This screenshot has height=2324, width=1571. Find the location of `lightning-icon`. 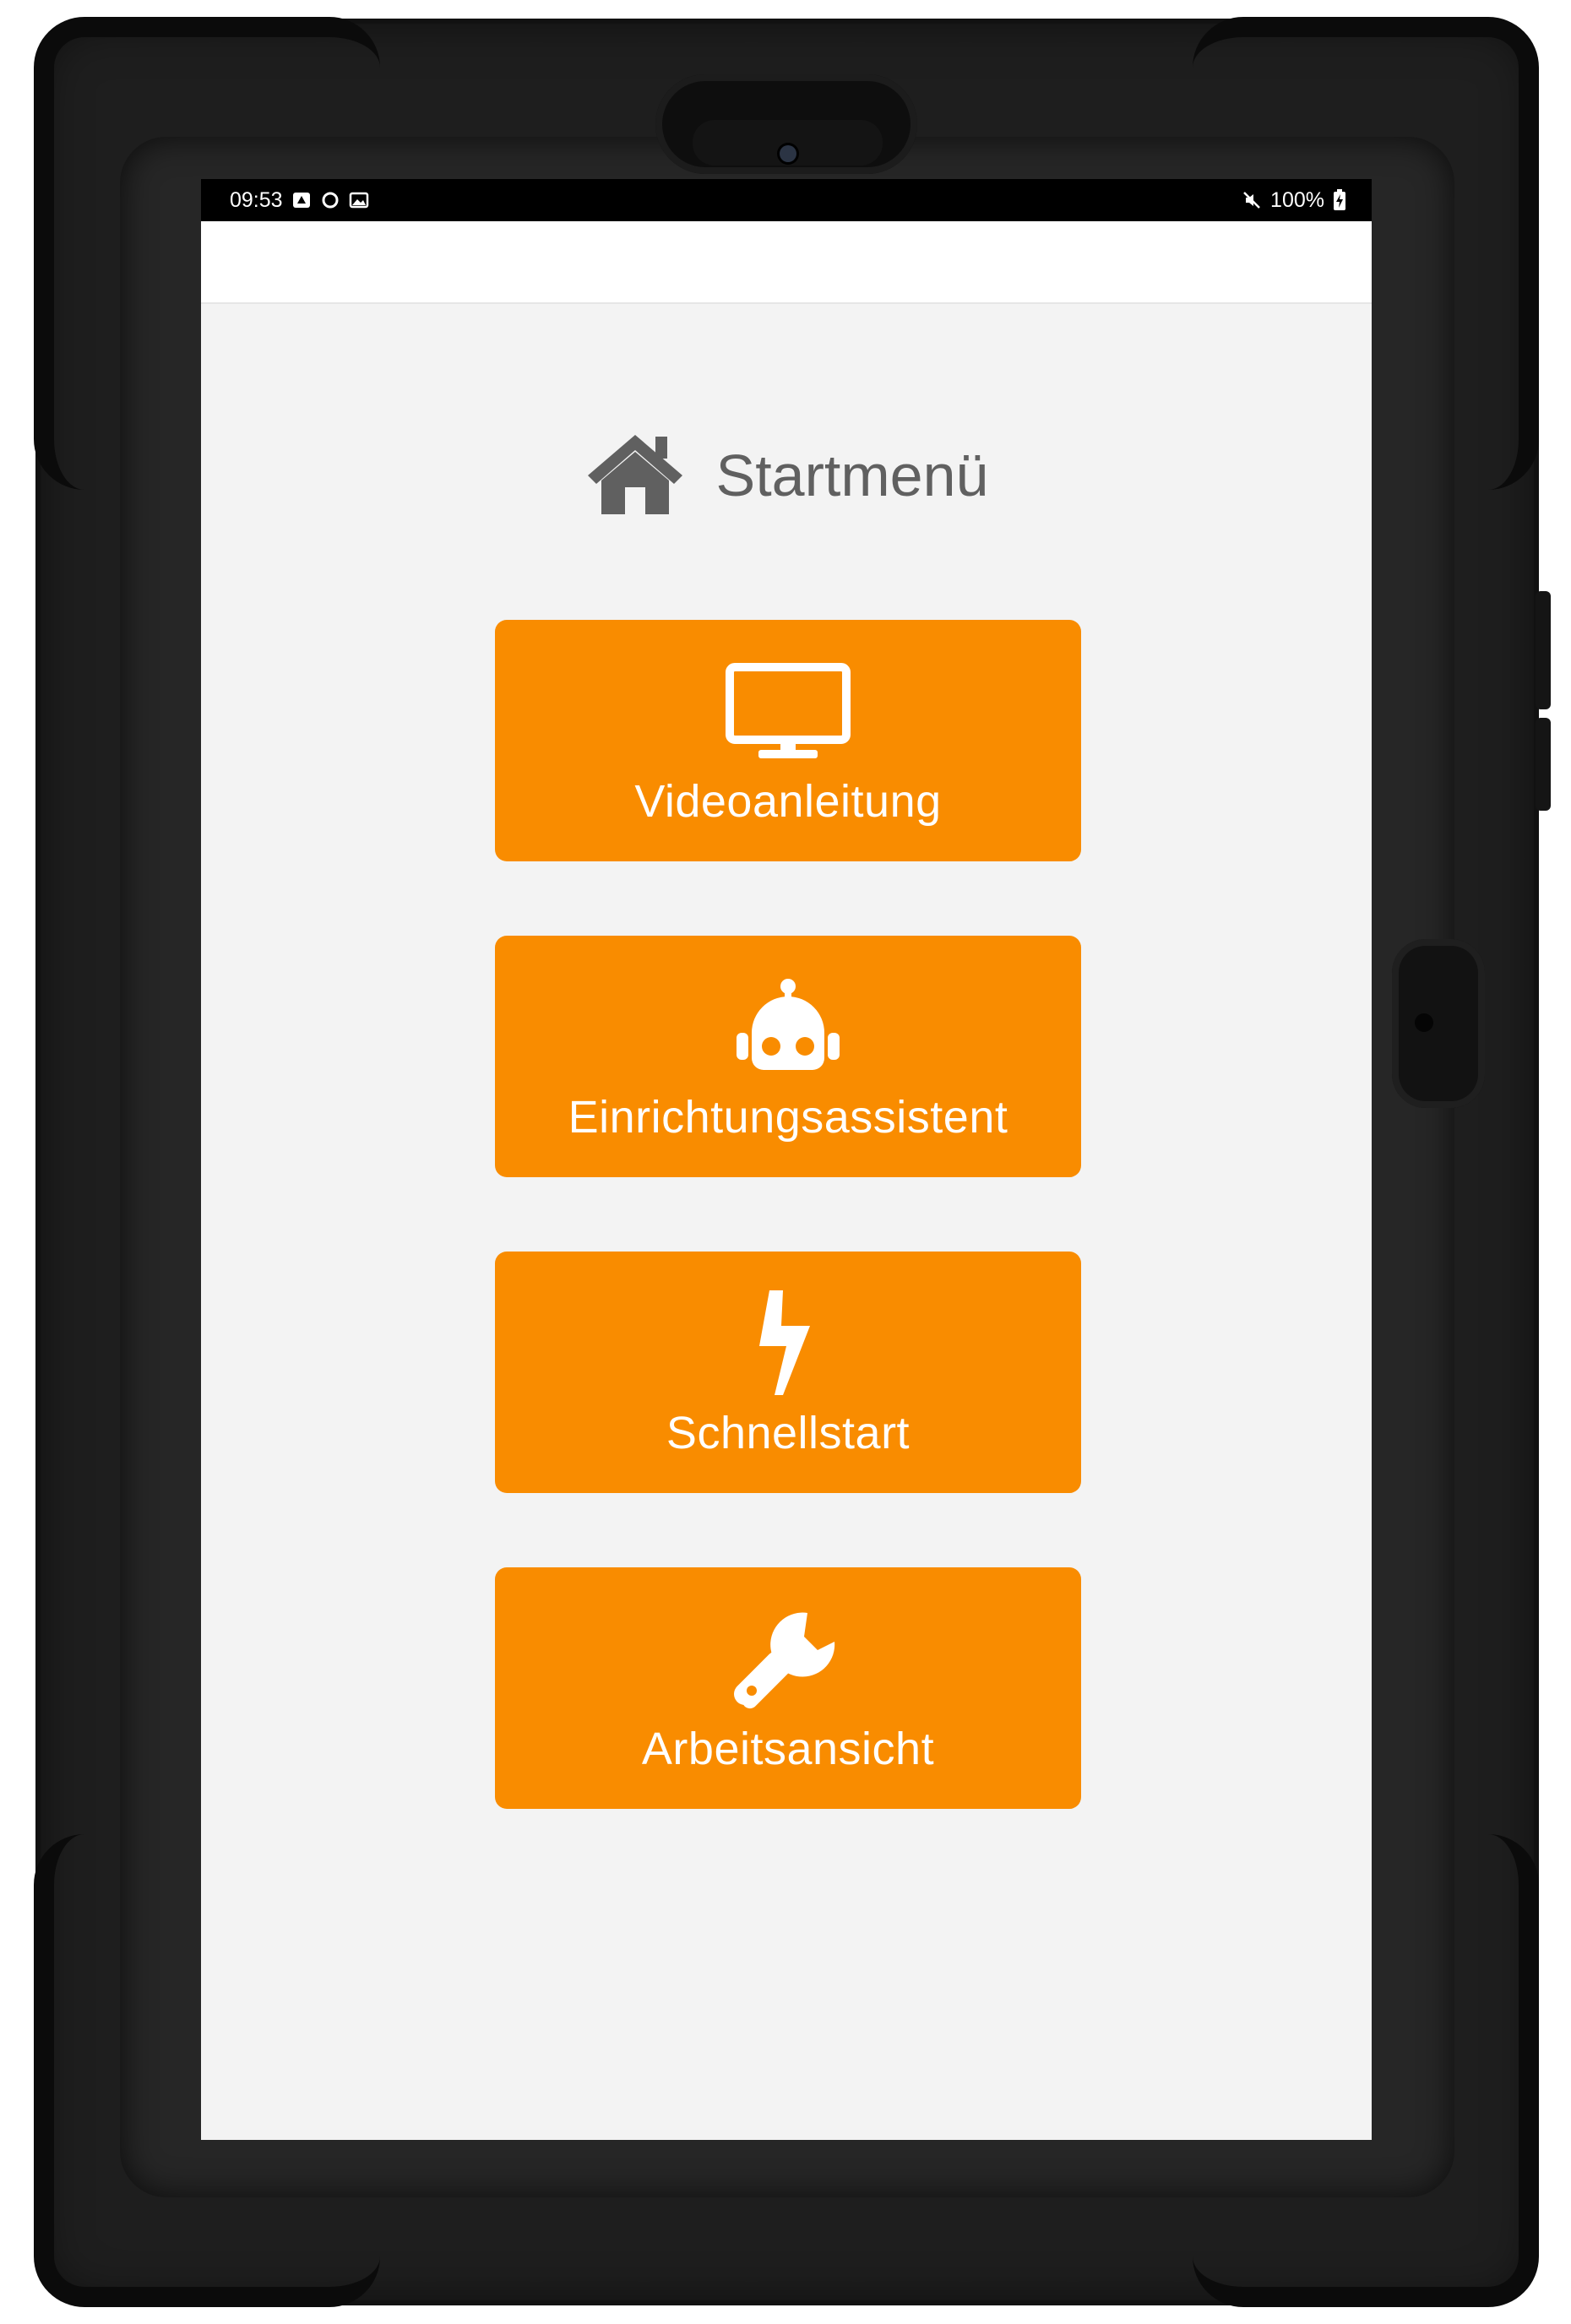

lightning-icon is located at coordinates (788, 1343).